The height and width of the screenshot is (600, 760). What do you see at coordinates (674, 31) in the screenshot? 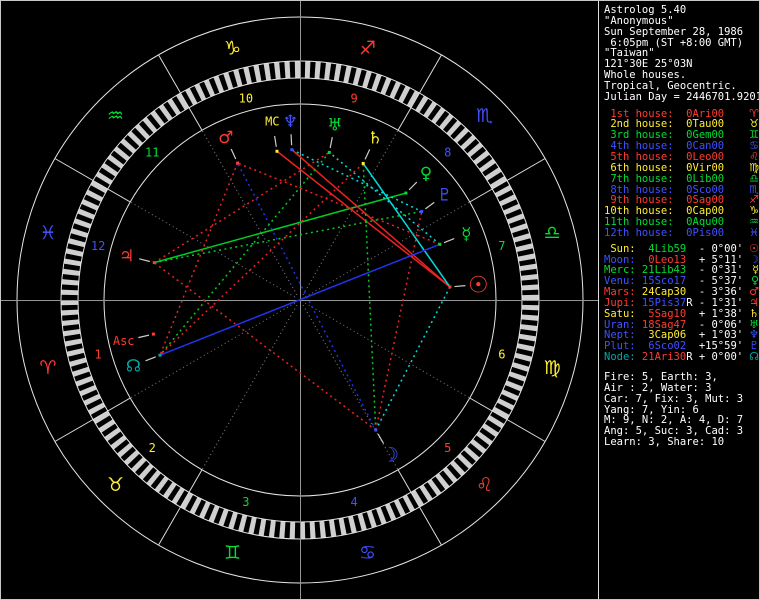
I see `info-line-2: Sun September 28, 1986` at bounding box center [674, 31].